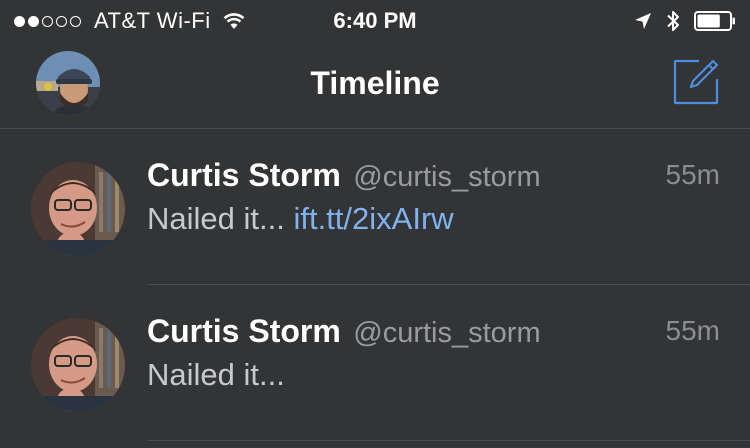 Image resolution: width=750 pixels, height=448 pixels. I want to click on location-arrow-icon, so click(643, 21).